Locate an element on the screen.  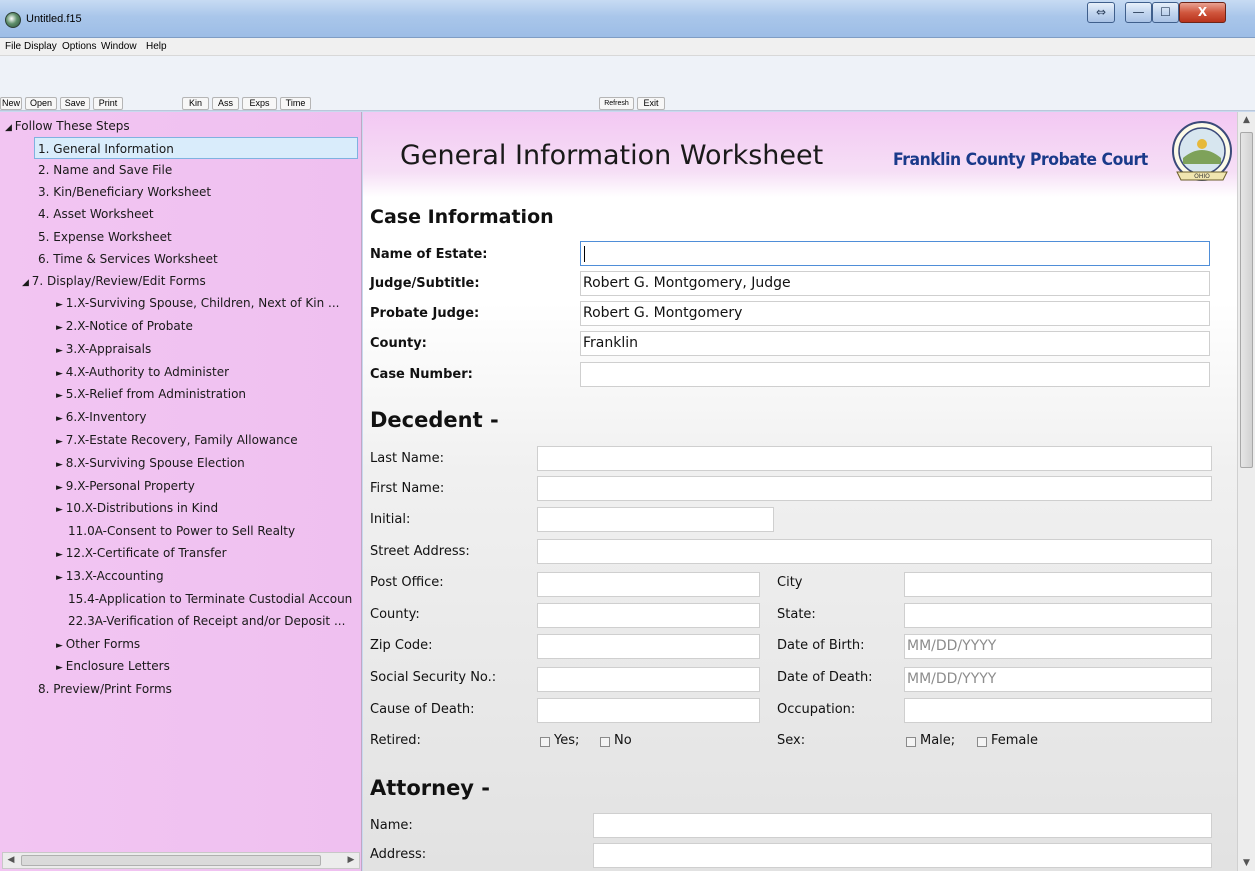
tree-item-form-10x: ► 10.X-Distributions in Kind is located at coordinates (137, 508).